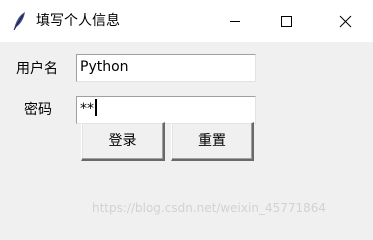 This screenshot has width=373, height=240. Describe the element at coordinates (104, 67) in the screenshot. I see `username-value: Python` at that location.